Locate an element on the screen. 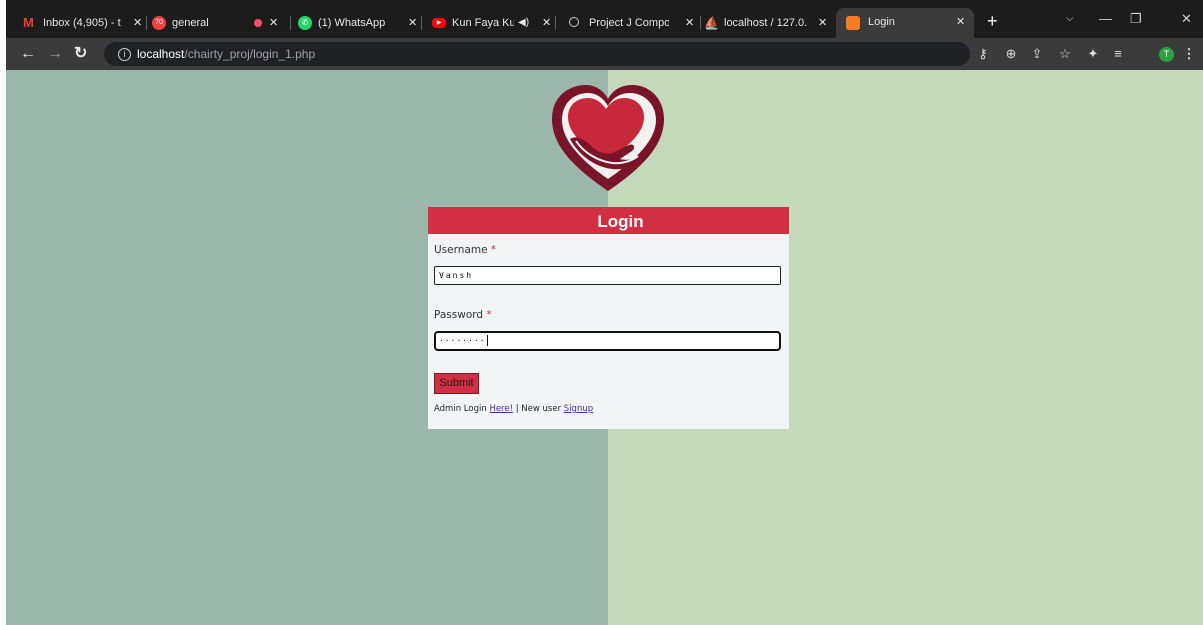 The height and width of the screenshot is (625, 1203). youtube-icon: ▶ is located at coordinates (439, 23).